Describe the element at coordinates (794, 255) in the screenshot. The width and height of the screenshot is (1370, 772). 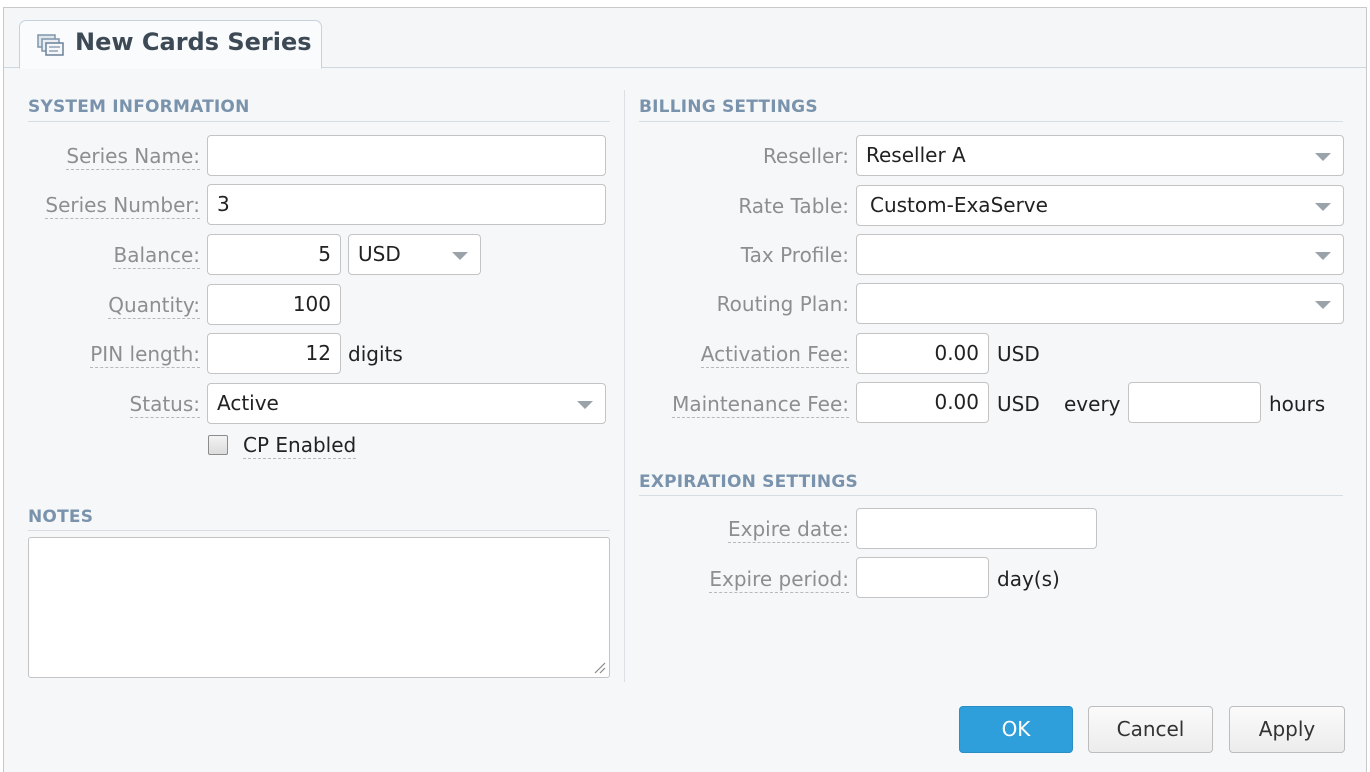
I see `tax-profile-label: Tax Profile:` at that location.